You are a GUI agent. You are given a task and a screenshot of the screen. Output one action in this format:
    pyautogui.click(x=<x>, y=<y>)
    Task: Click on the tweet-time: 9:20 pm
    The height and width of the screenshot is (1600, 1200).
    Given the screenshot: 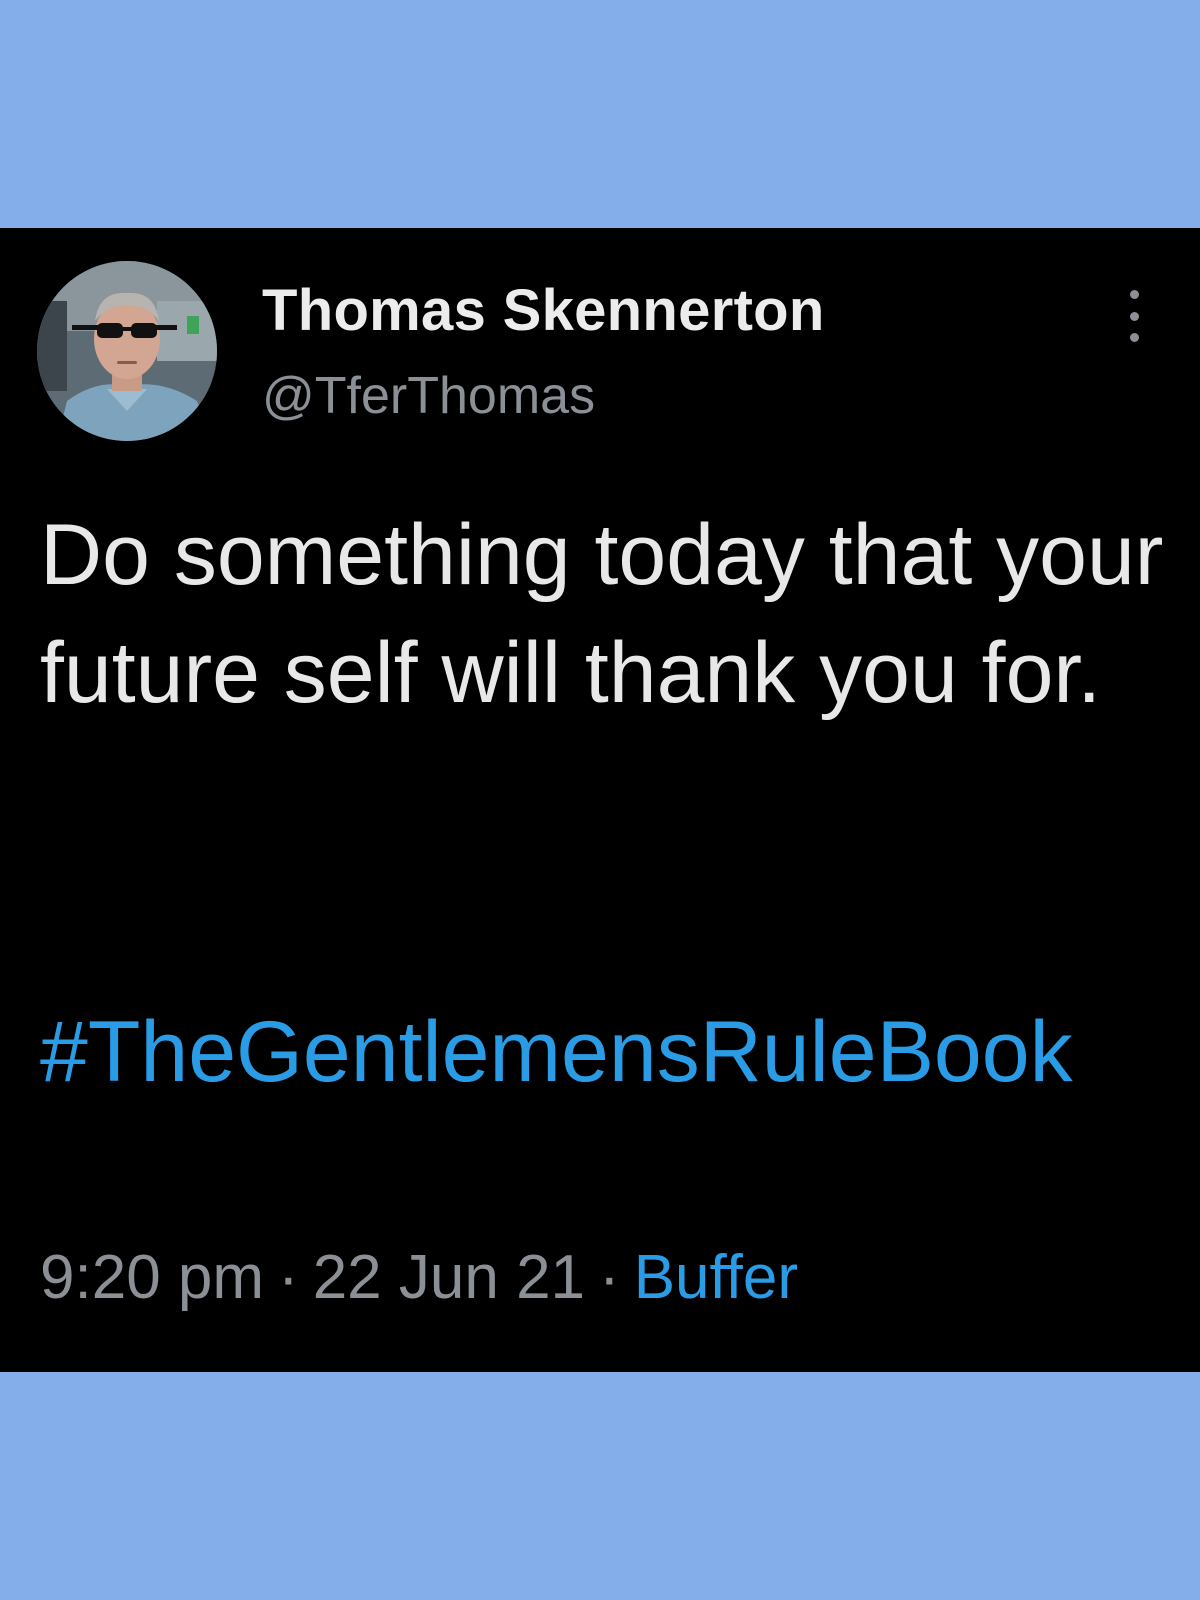 What is the action you would take?
    pyautogui.click(x=152, y=1277)
    